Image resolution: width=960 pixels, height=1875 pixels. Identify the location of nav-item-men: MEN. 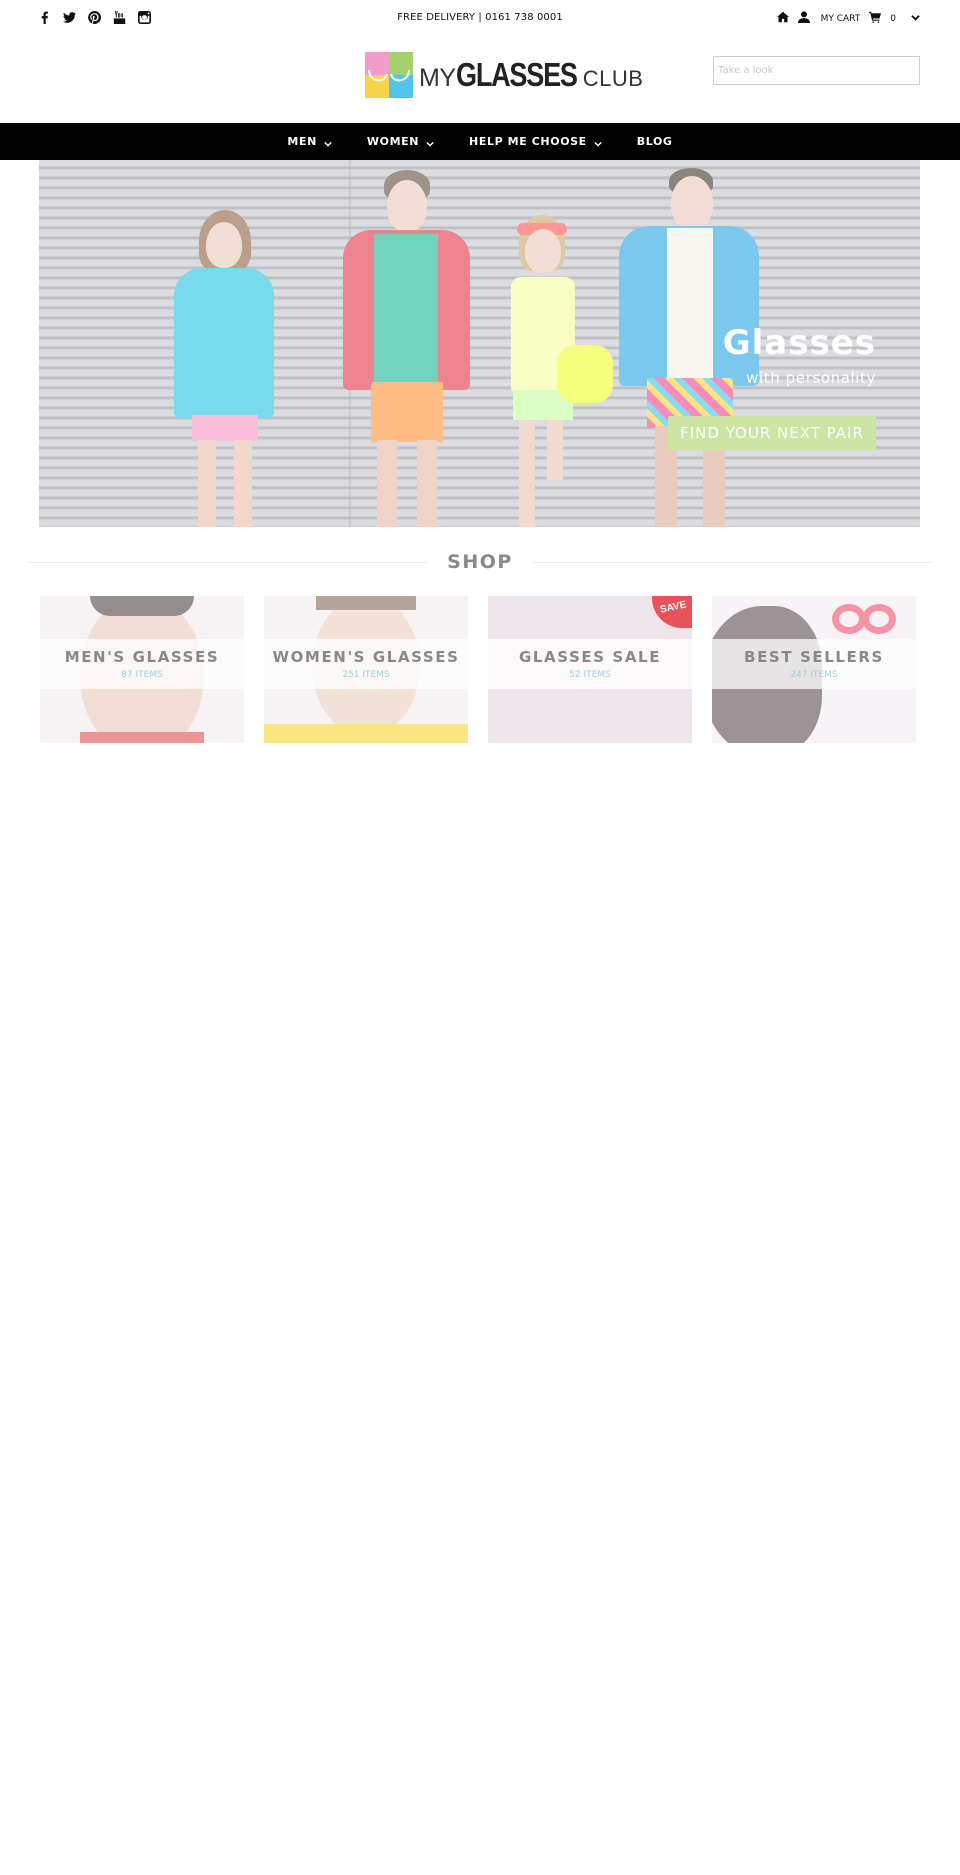
(309, 141).